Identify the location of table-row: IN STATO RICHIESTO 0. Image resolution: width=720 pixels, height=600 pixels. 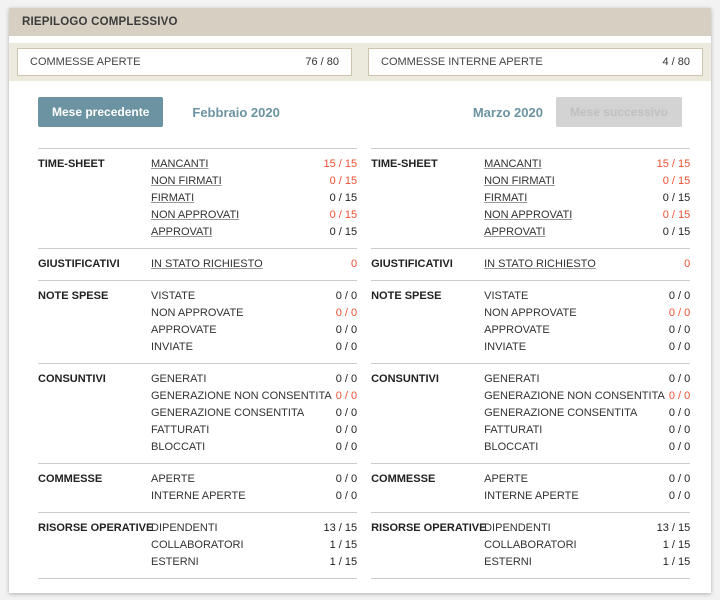
(254, 264).